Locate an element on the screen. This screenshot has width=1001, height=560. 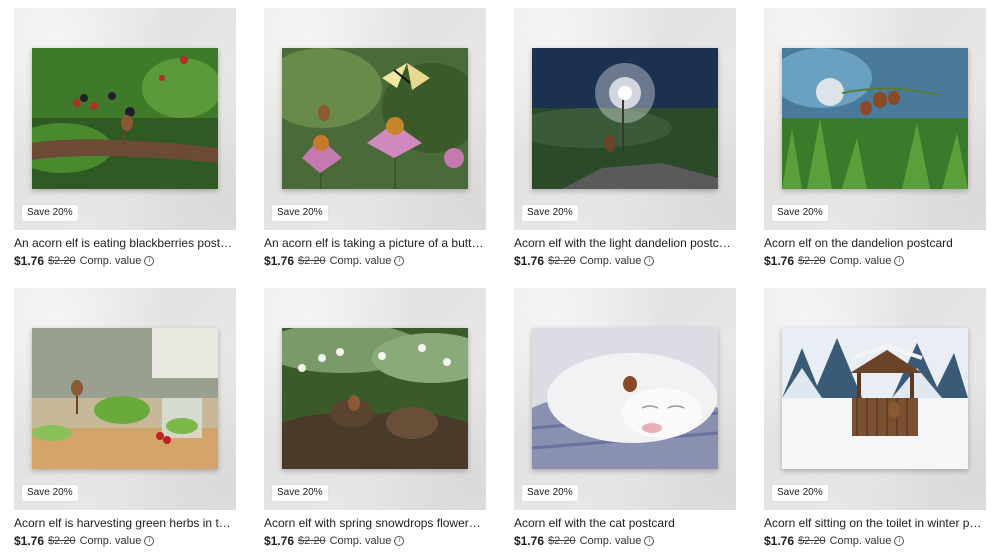
product-title: Acorn elf with the cat postcard is located at coordinates (625, 523).